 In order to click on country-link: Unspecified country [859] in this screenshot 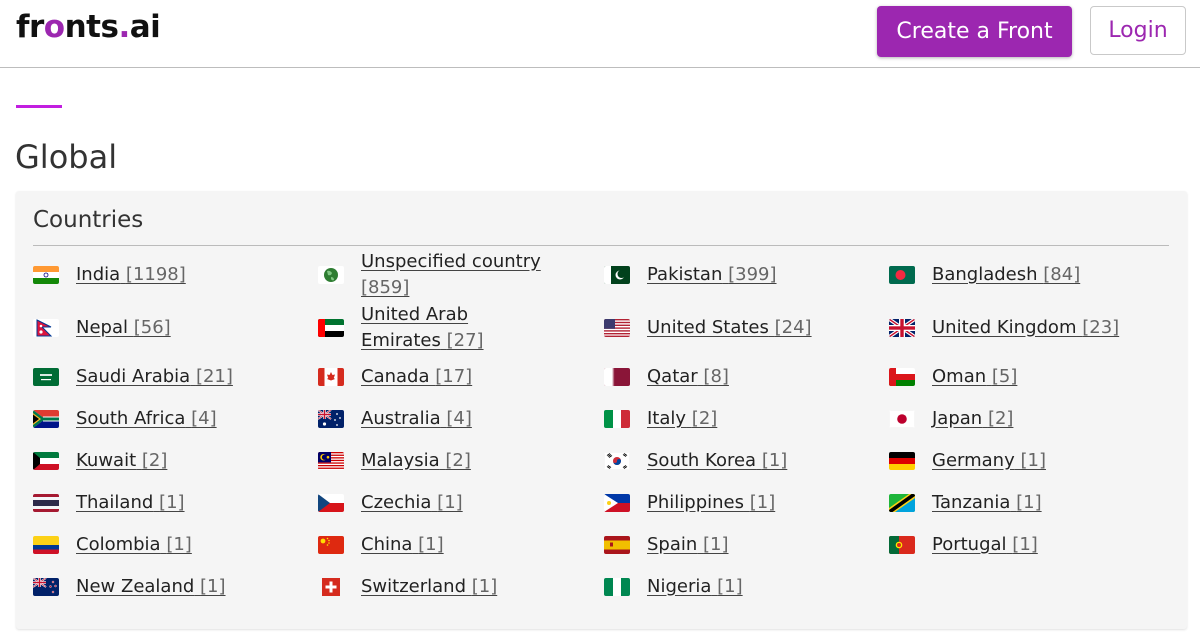, I will do `click(474, 275)`.